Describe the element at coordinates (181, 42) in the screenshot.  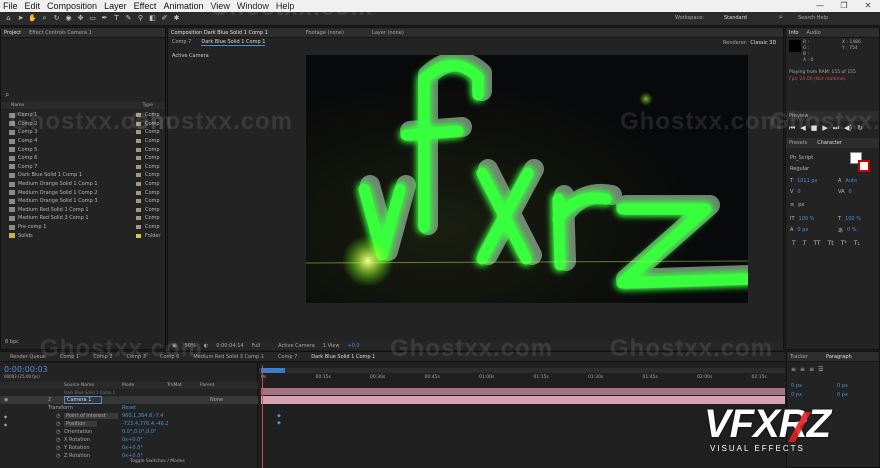
I see `subtab-comp-7: Comp 7` at that location.